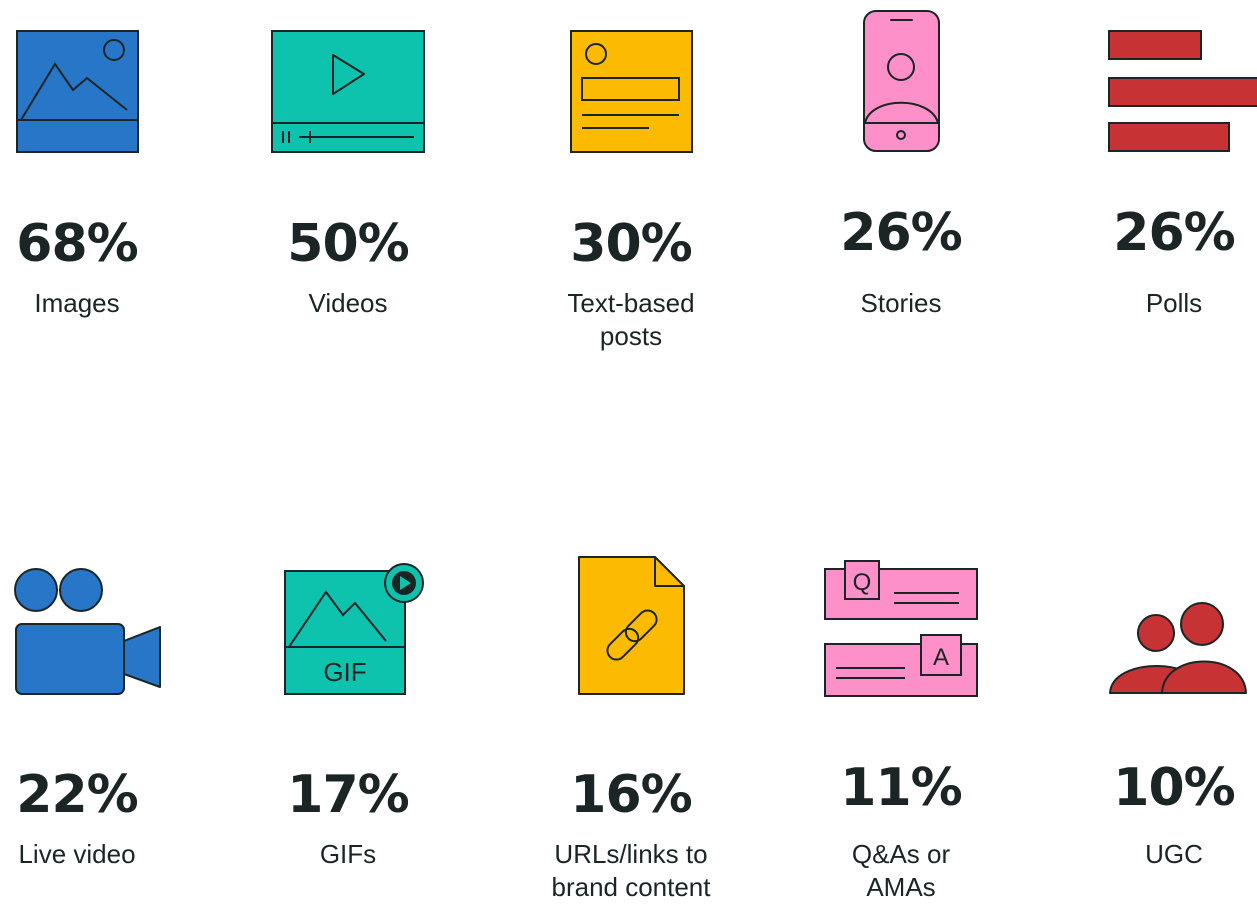 The image size is (1257, 909). What do you see at coordinates (941, 657) in the screenshot?
I see `a-text: A` at bounding box center [941, 657].